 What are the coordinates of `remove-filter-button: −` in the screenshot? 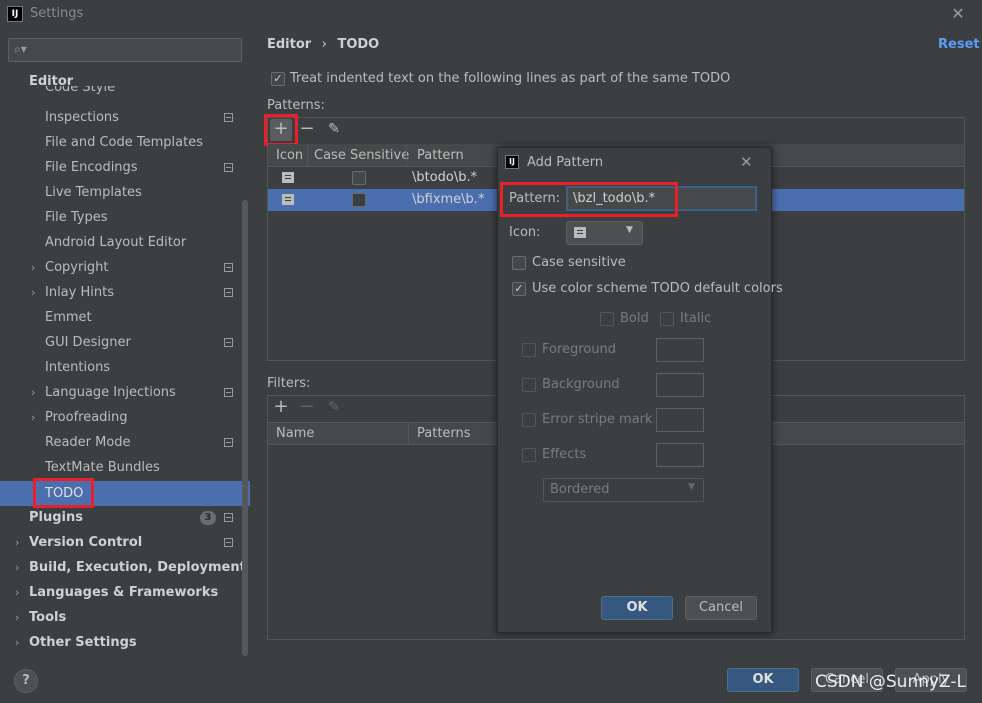 It's located at (307, 408).